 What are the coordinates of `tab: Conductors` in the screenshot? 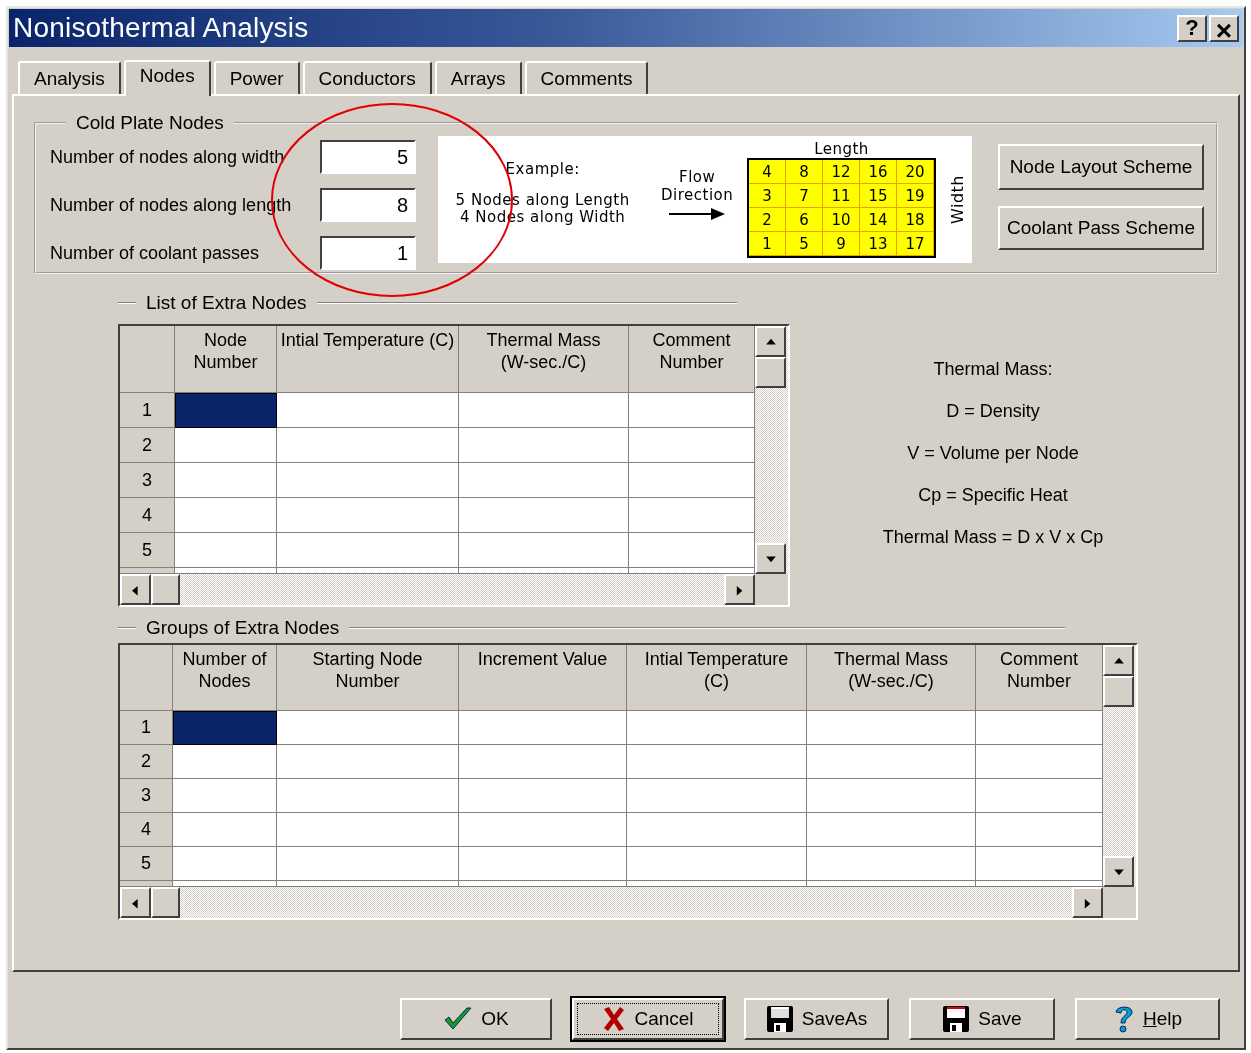 It's located at (367, 77).